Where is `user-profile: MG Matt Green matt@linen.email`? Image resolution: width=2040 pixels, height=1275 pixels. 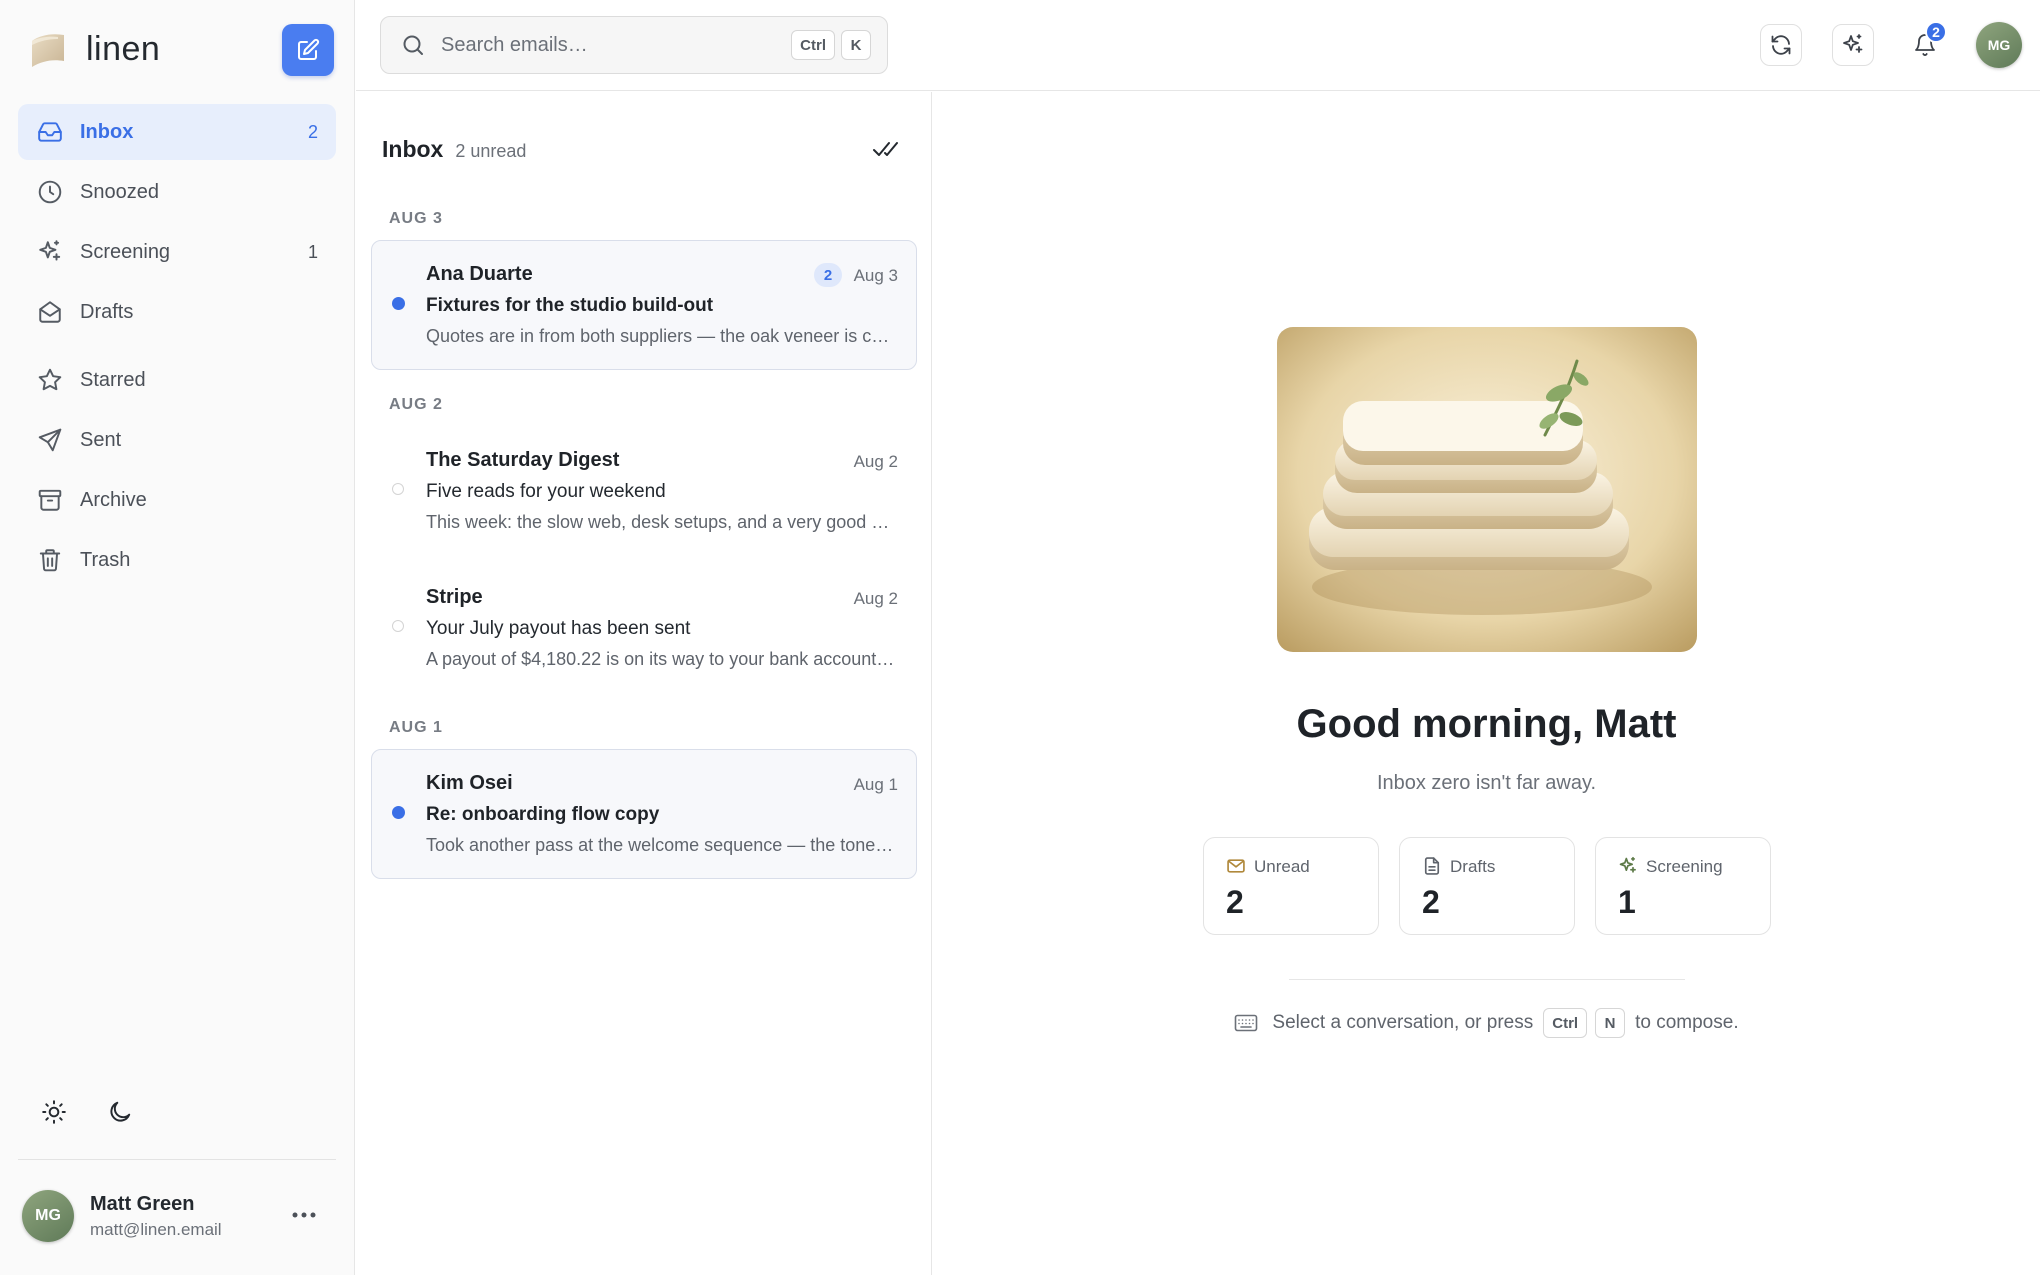
user-profile: MG Matt Green matt@linen.email is located at coordinates (181, 1216).